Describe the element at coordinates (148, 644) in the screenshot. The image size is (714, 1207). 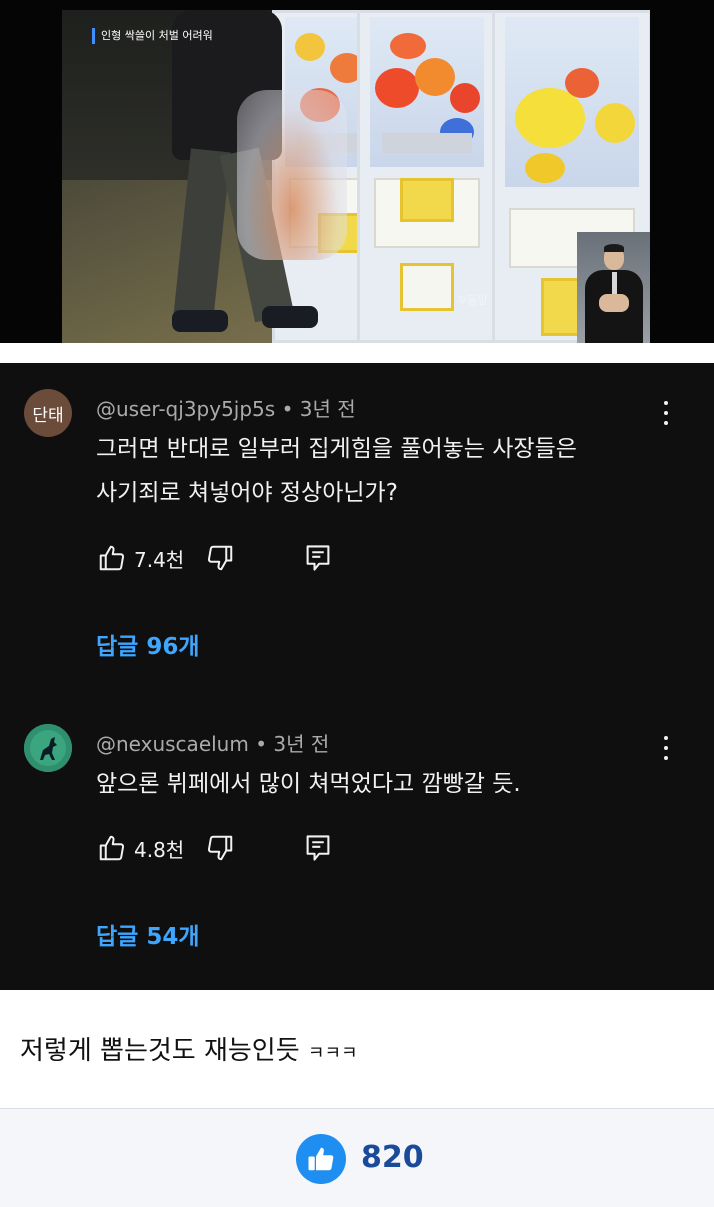
I see `replies-link: 답글 96개` at that location.